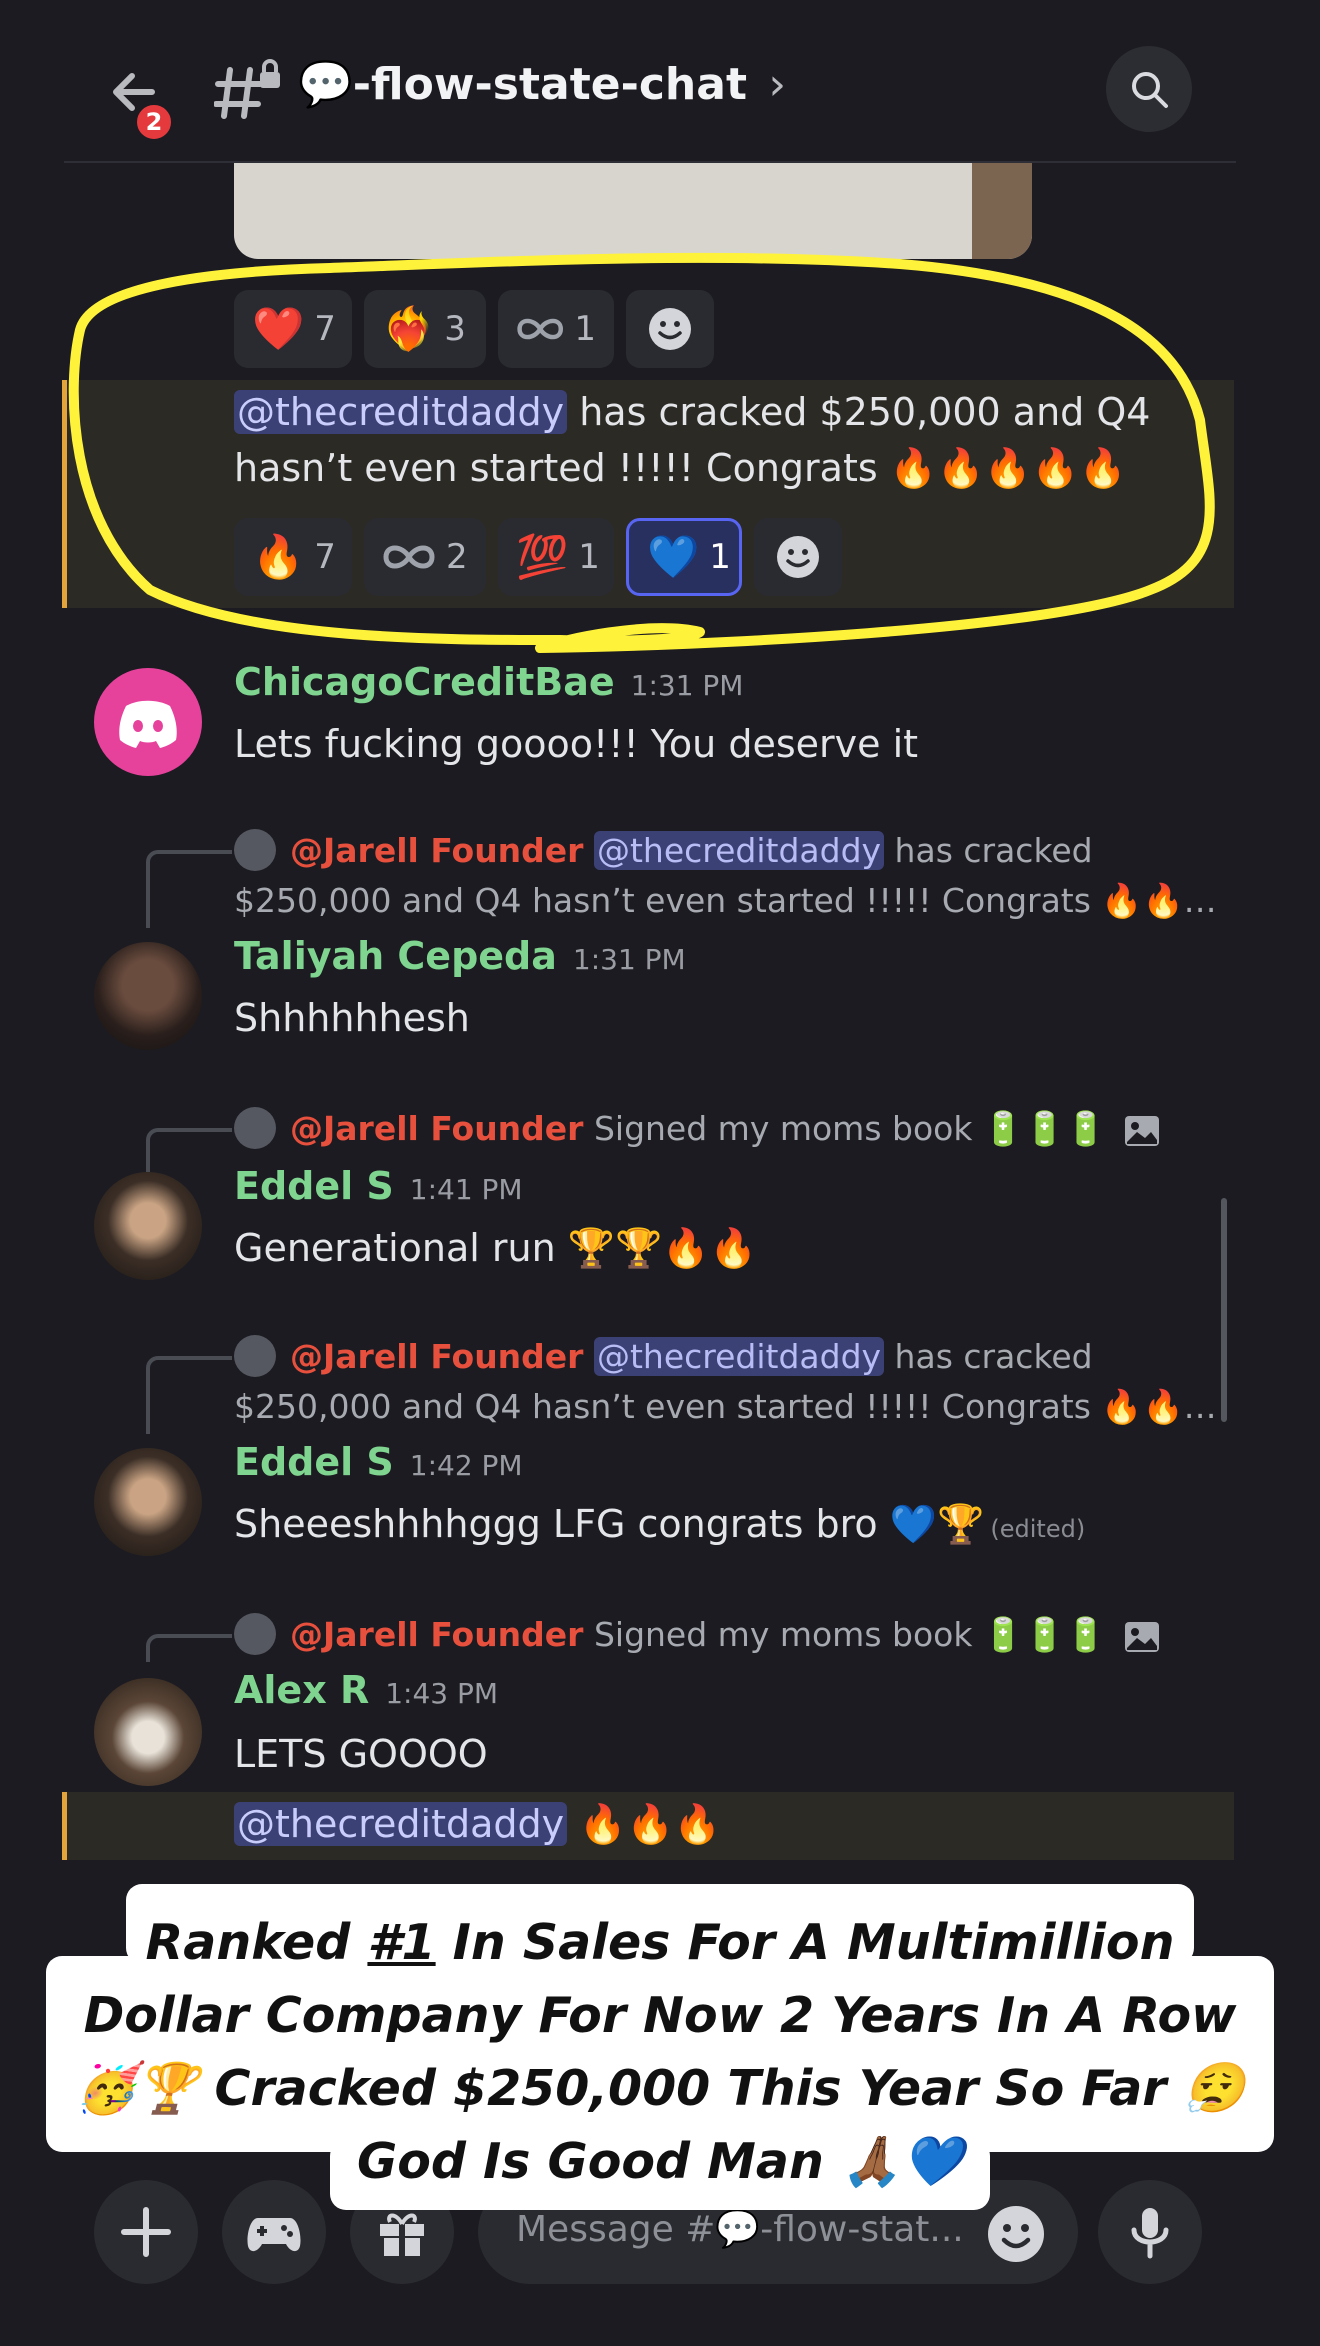  What do you see at coordinates (496, 1248) in the screenshot?
I see `message-text: Generational run 🏆🏆🔥🔥` at bounding box center [496, 1248].